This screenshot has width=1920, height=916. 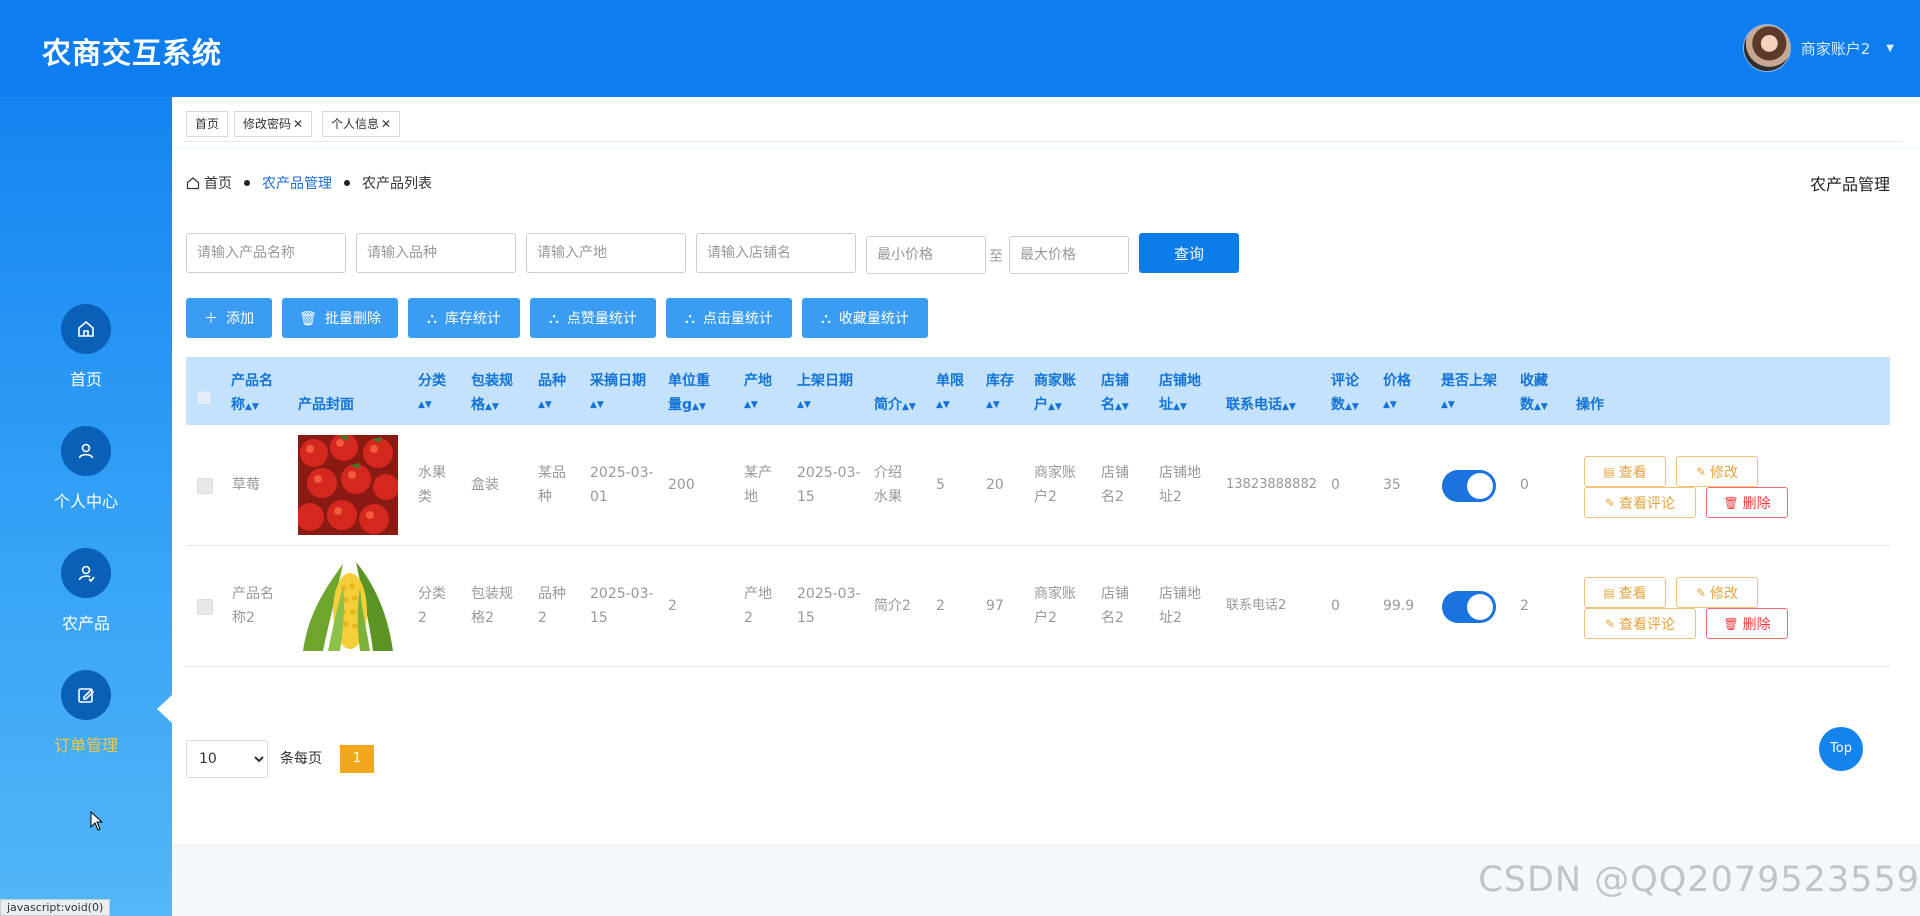 What do you see at coordinates (1180, 394) in the screenshot?
I see `col-header-shop-address: 店铺地 址▲▼` at bounding box center [1180, 394].